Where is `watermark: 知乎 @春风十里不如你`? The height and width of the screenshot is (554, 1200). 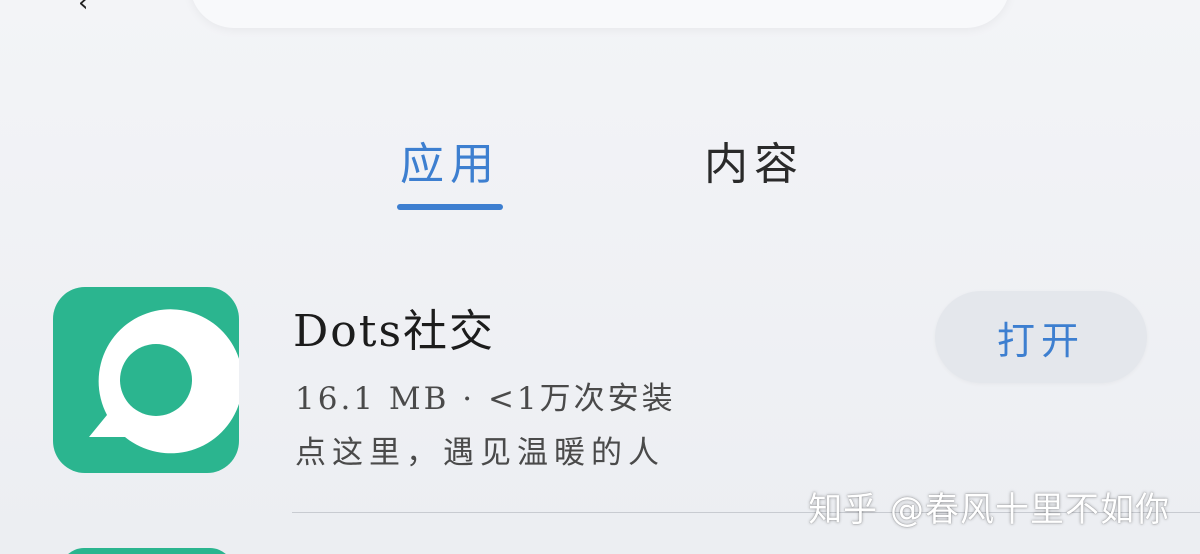 watermark: 知乎 @春风十里不如你 is located at coordinates (989, 510).